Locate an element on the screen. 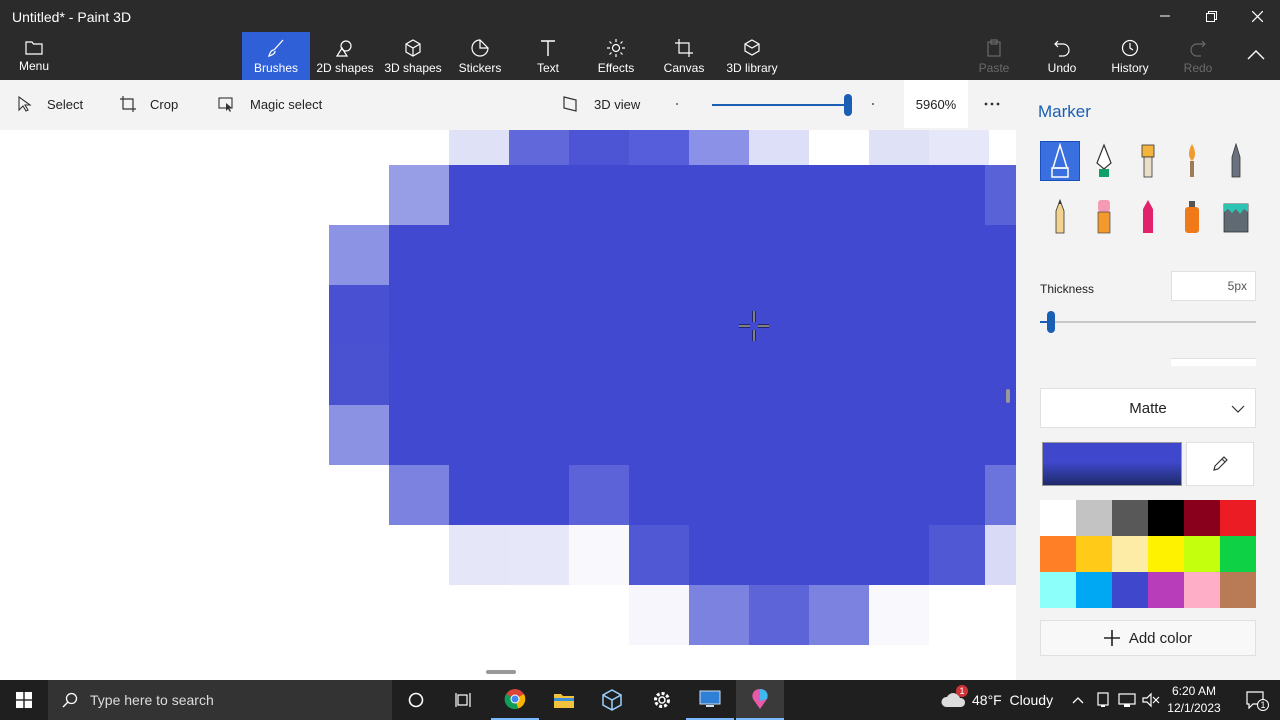  thickness-input: 5px is located at coordinates (1213, 286).